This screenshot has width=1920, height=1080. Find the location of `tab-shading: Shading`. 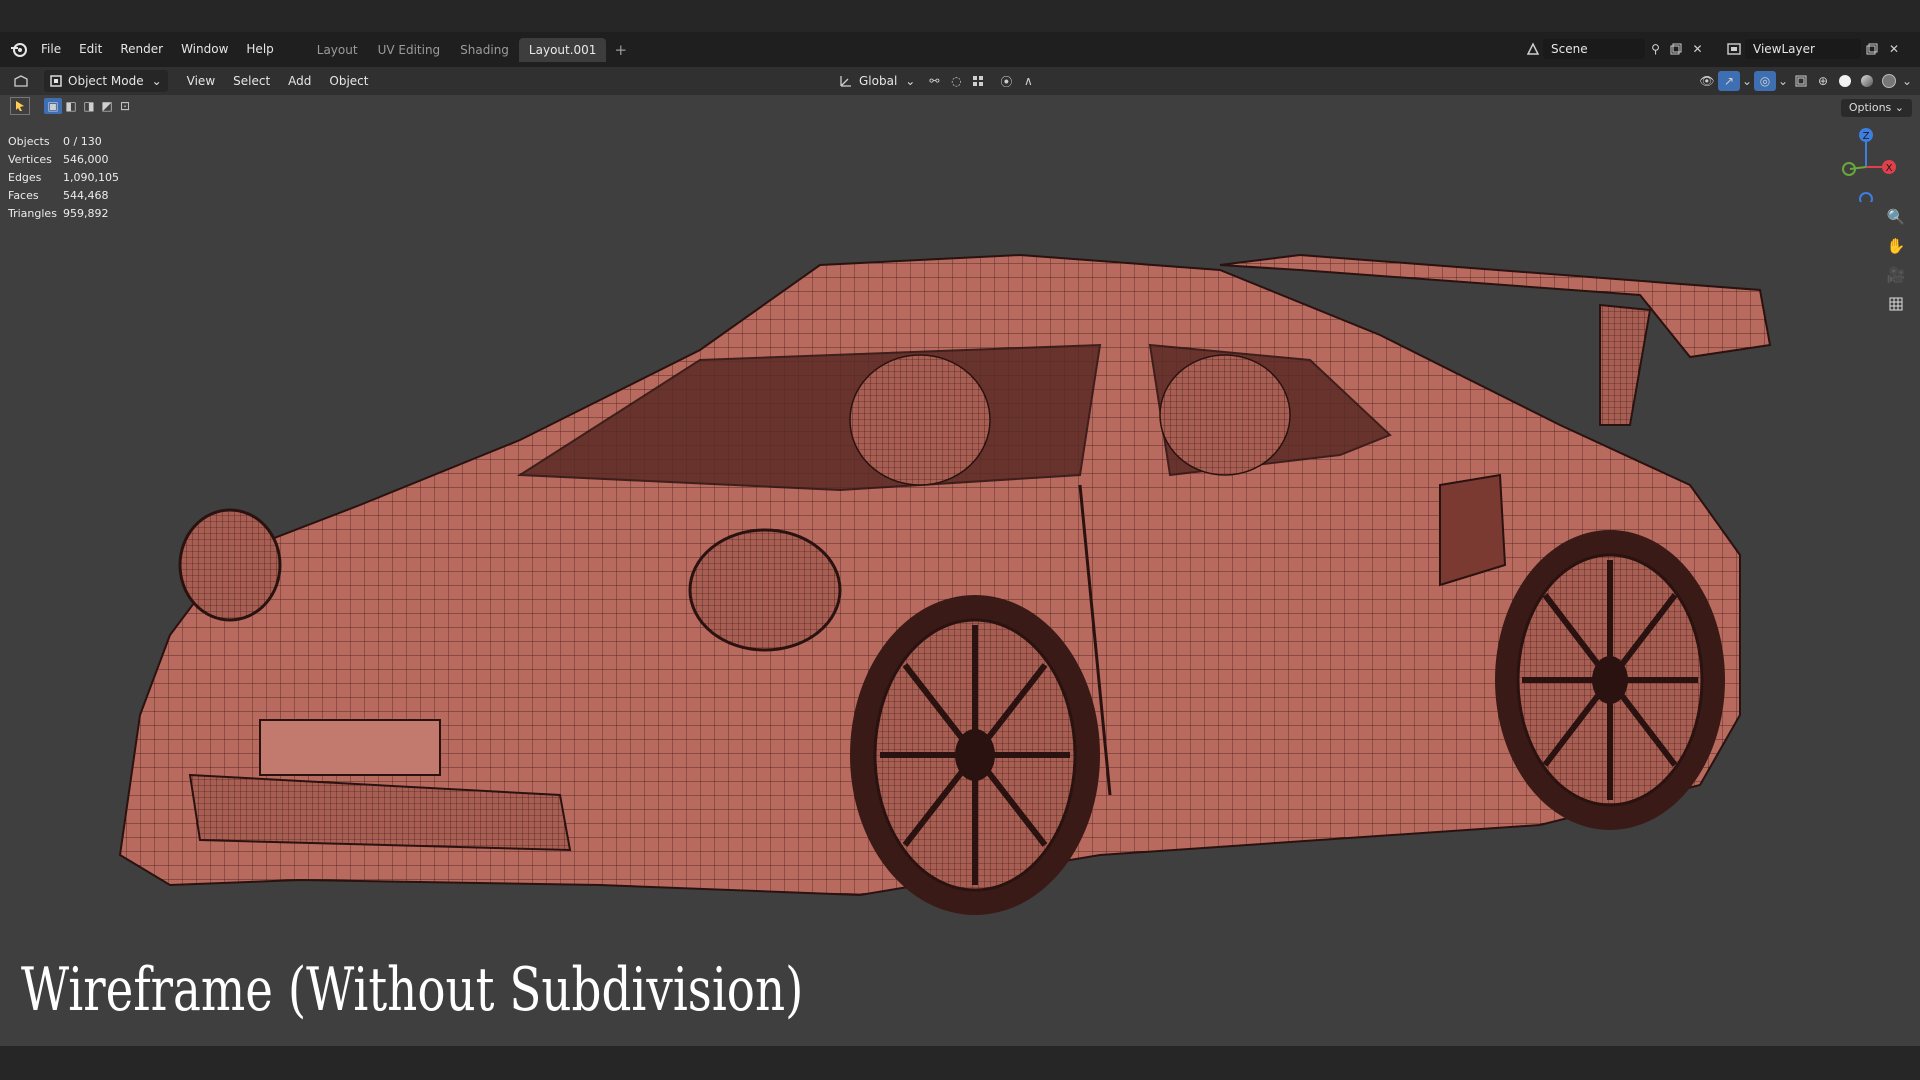

tab-shading: Shading is located at coordinates (484, 50).